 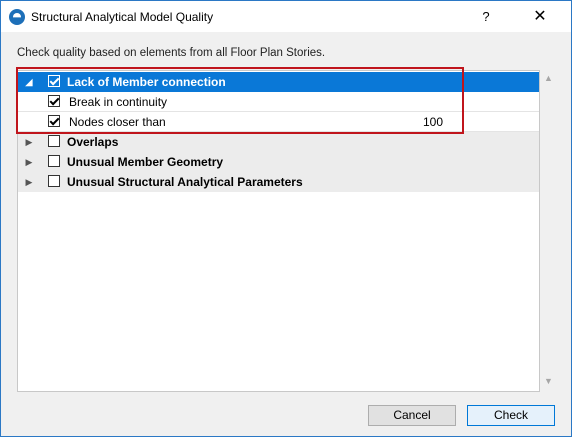 I want to click on tree-item-label: Unusual Structural Analytical Parameters, so click(x=185, y=182).